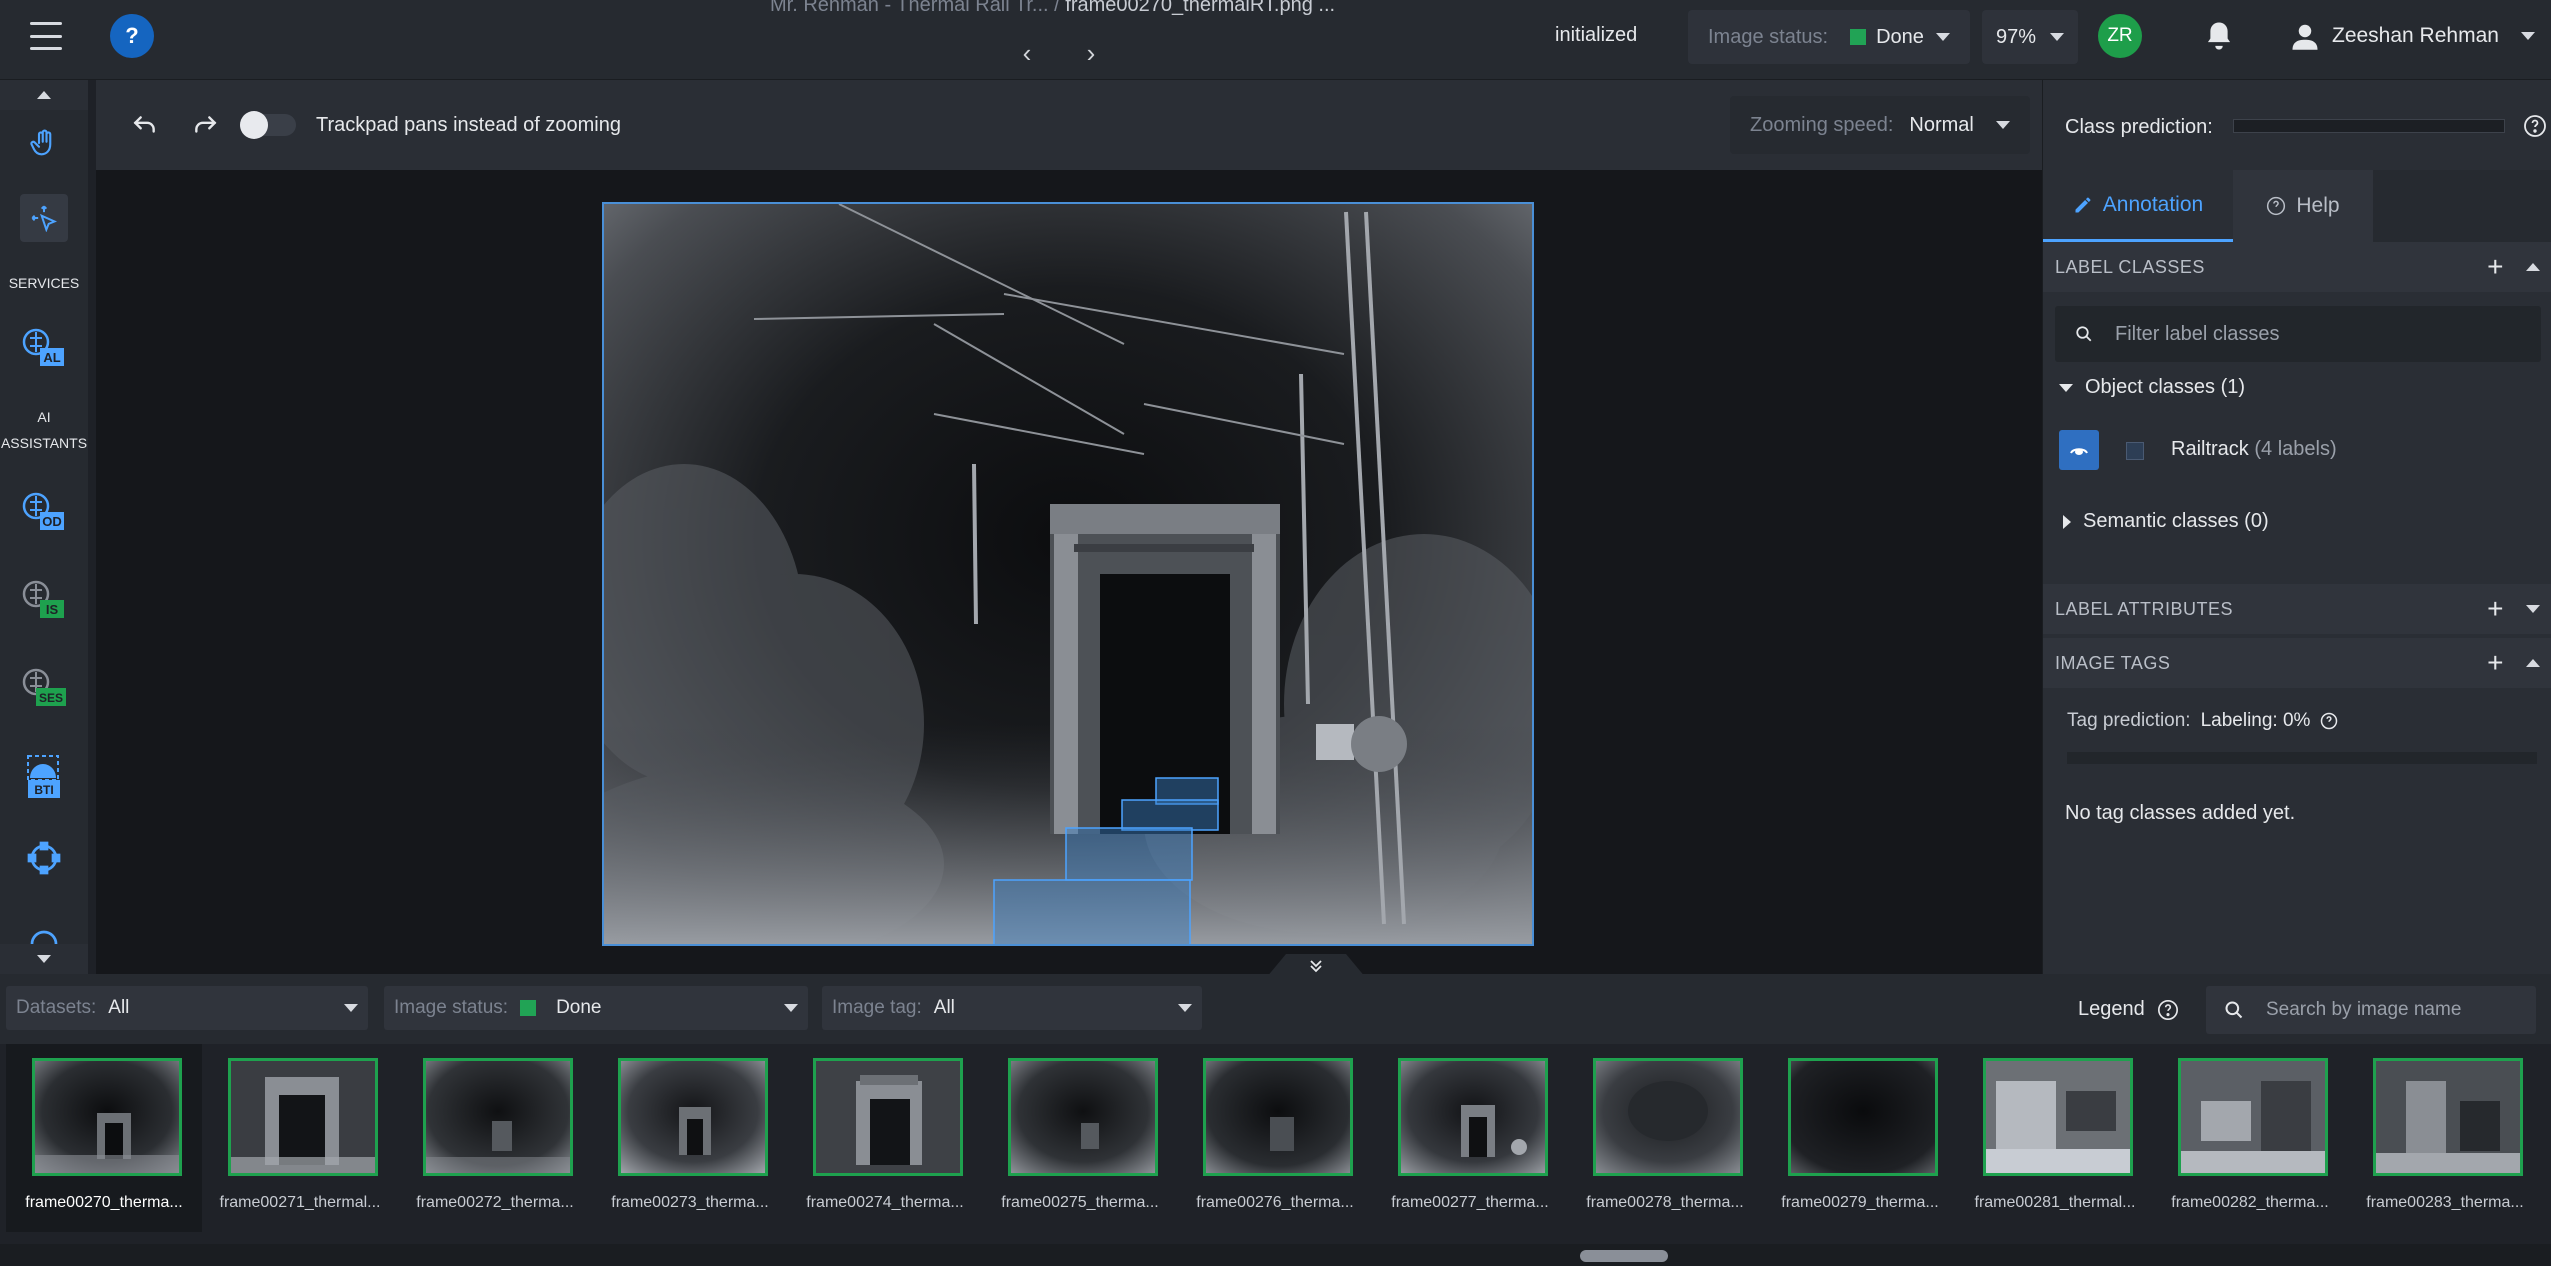 The width and height of the screenshot is (2551, 1266). I want to click on class-railtrack: Railtrack (4 labels), so click(2254, 449).